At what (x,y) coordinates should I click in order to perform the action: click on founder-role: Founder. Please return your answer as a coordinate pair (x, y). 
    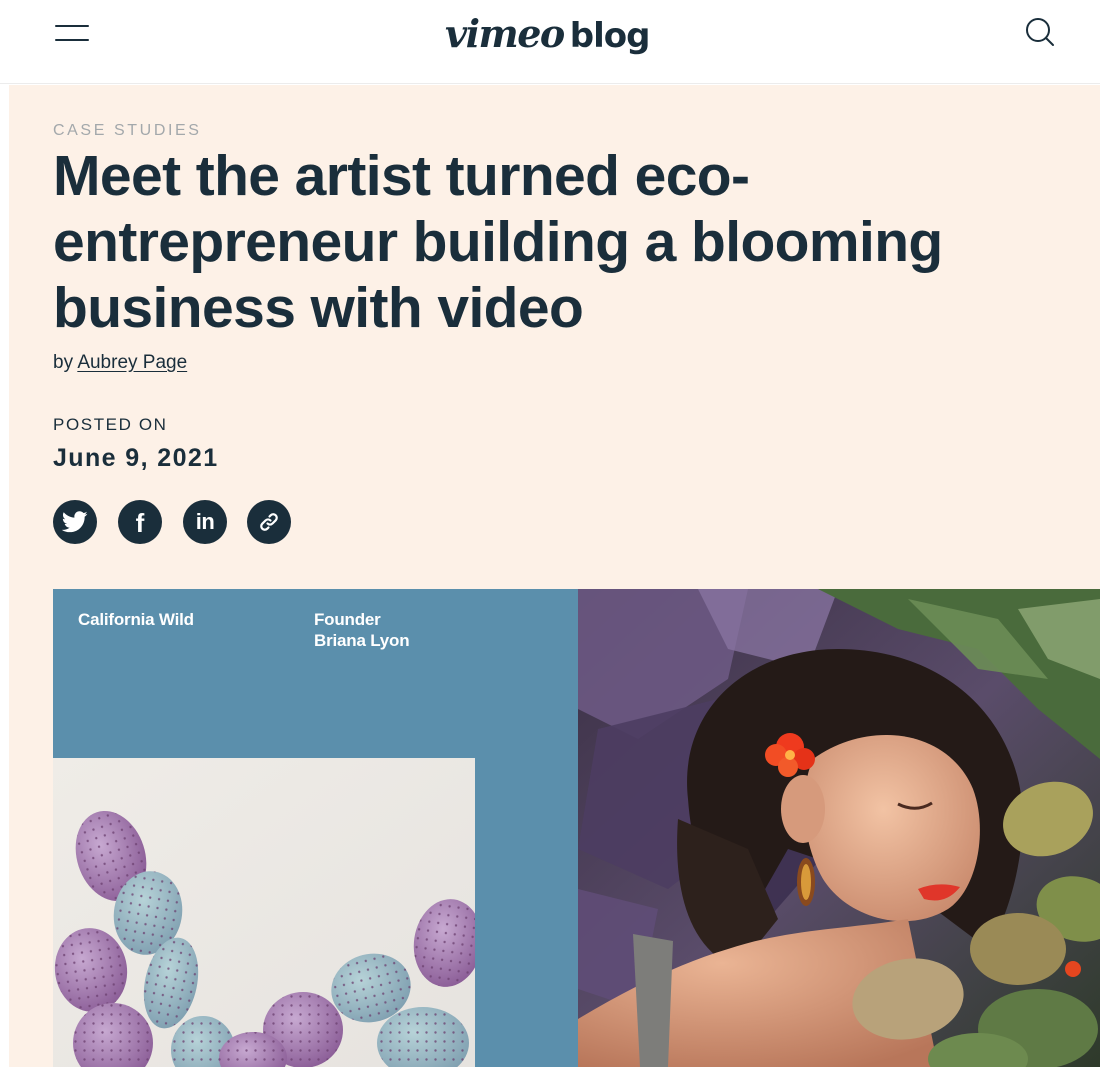
    Looking at the image, I should click on (347, 619).